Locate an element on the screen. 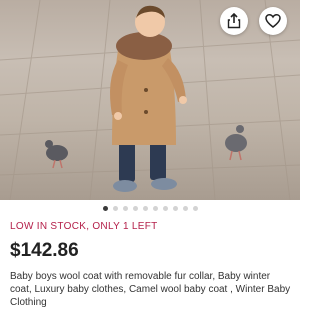  heart-outline-icon is located at coordinates (273, 21).